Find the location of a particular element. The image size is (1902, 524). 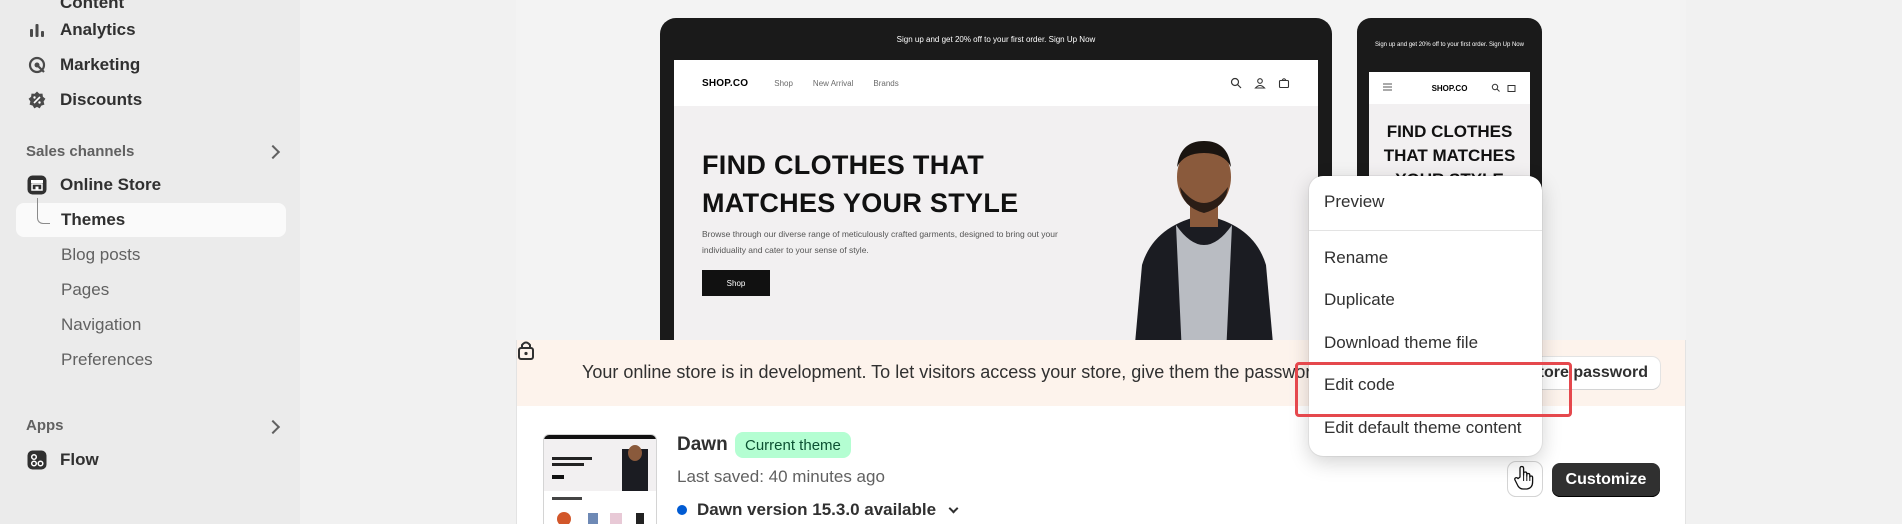

chevron-down-icon is located at coordinates (953, 508).